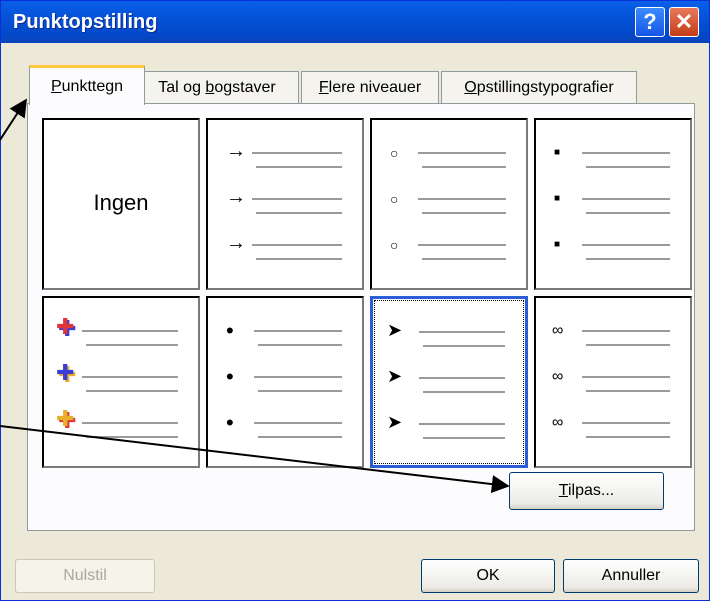 Image resolution: width=712 pixels, height=603 pixels. I want to click on title-bar: Punktopstilling ? ✕, so click(355, 22).